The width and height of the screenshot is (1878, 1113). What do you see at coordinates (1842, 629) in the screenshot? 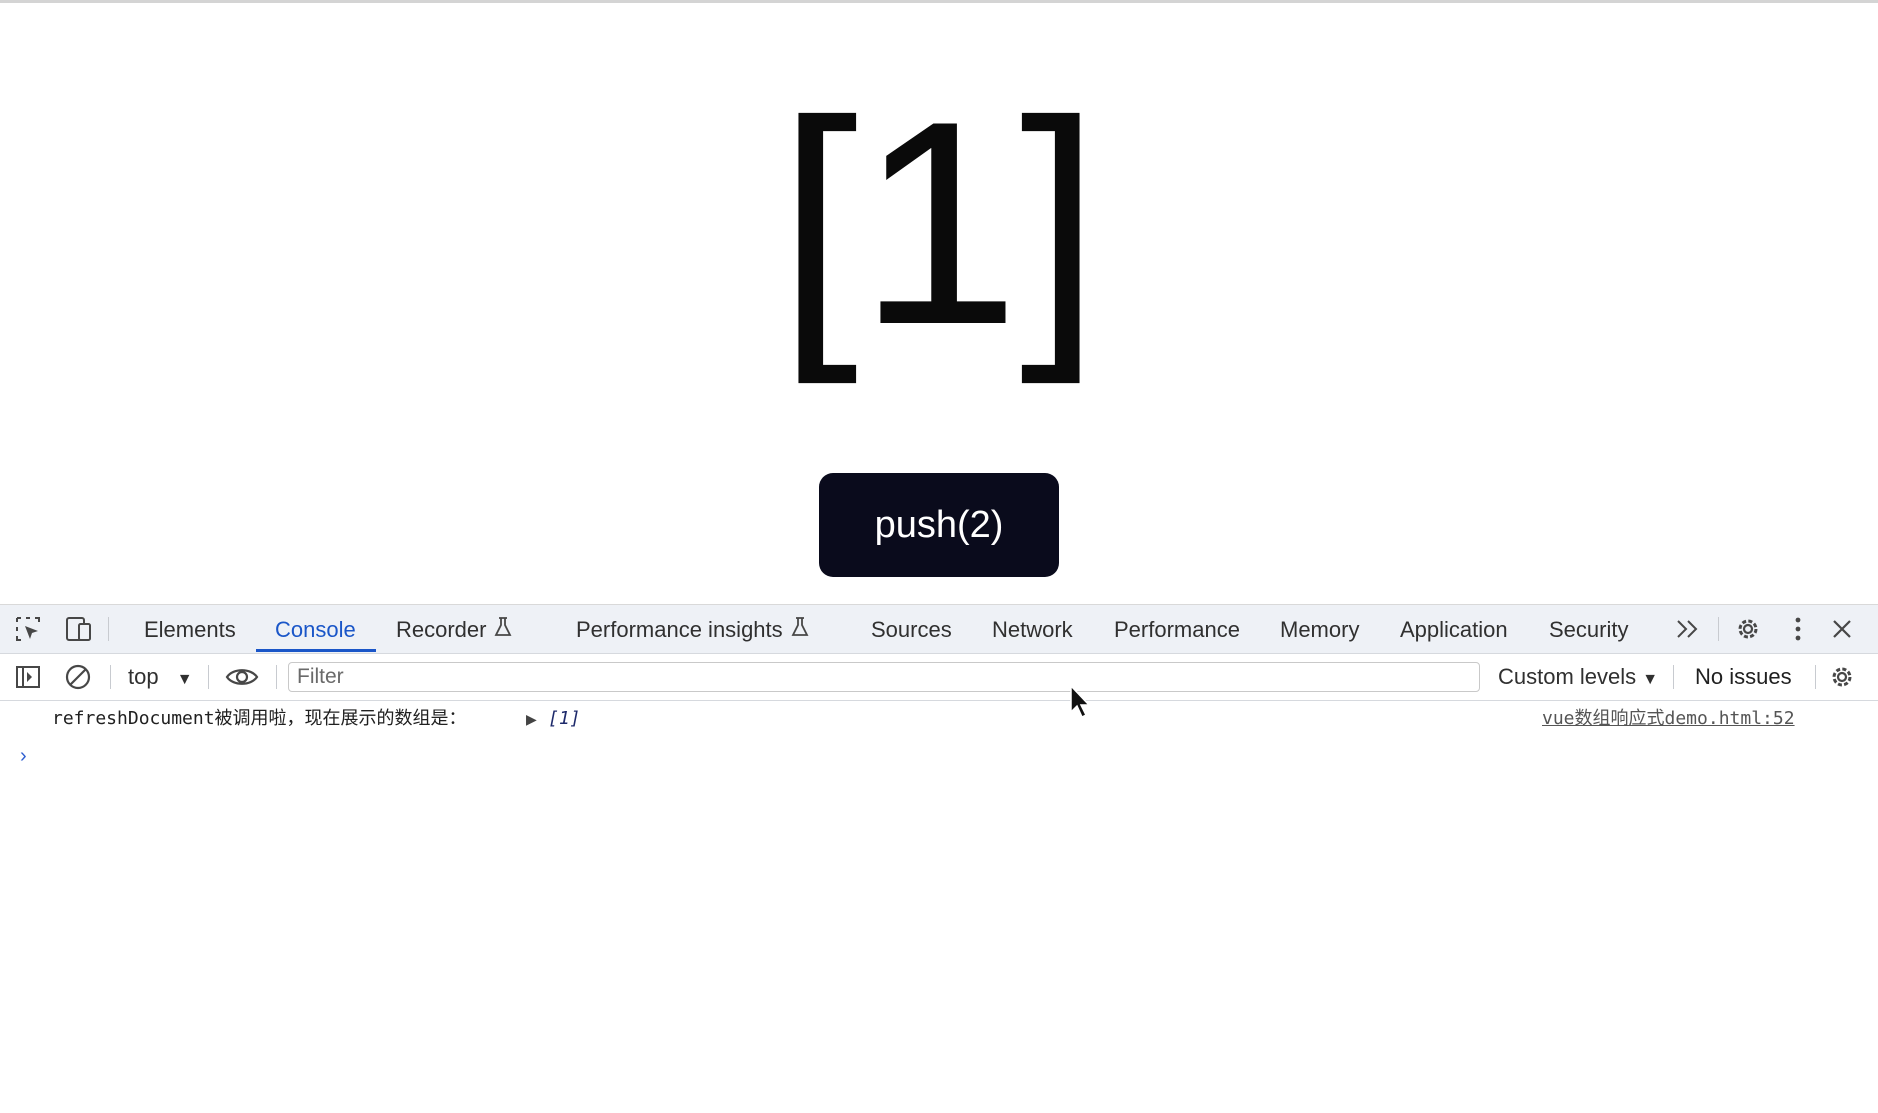
I see `close-icon` at bounding box center [1842, 629].